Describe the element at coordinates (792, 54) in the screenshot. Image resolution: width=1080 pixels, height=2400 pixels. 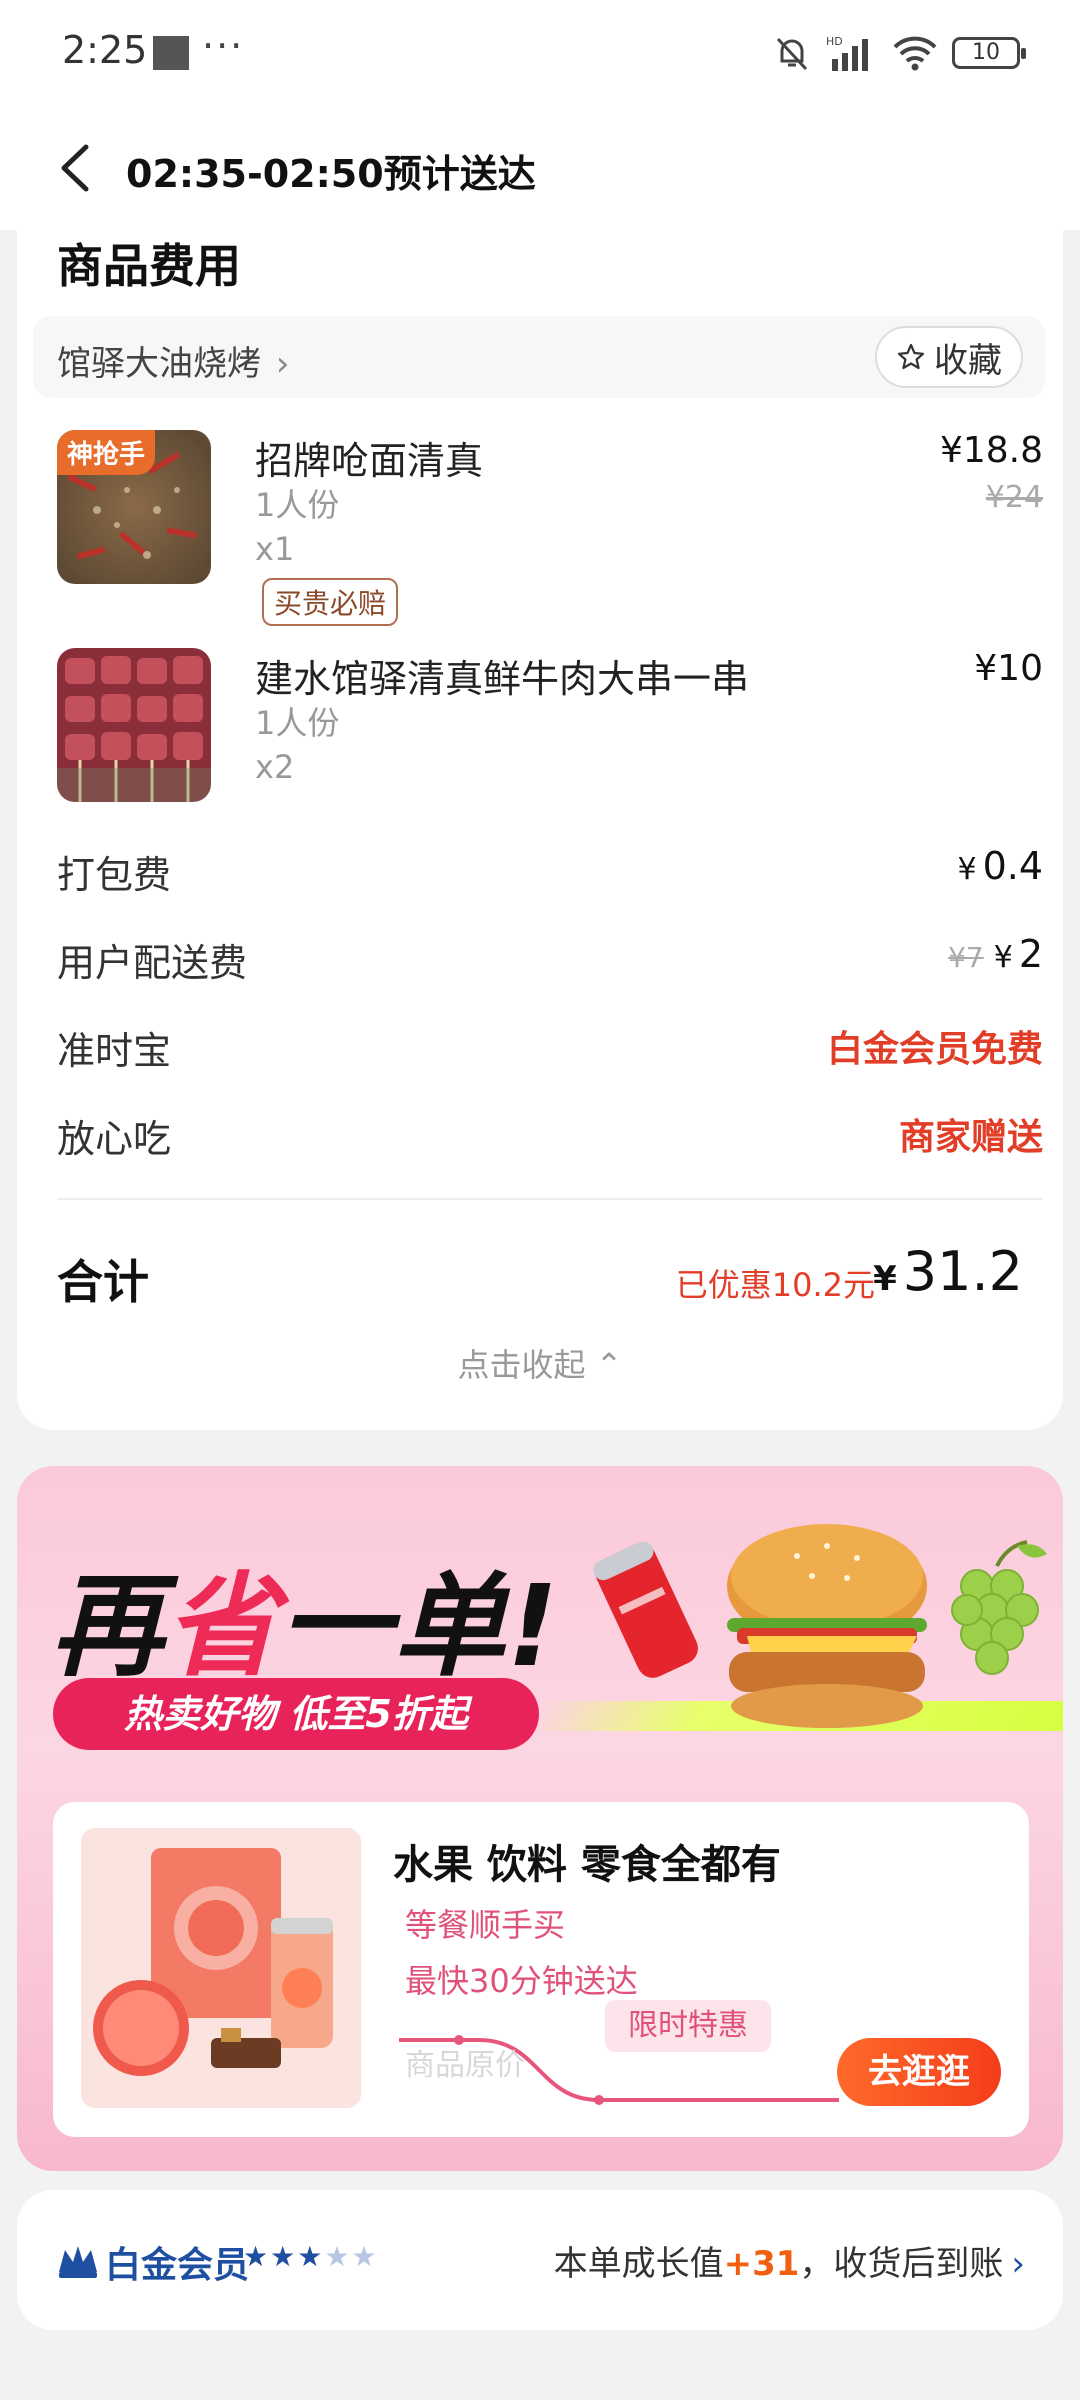
I see `mute-bell-icon` at that location.